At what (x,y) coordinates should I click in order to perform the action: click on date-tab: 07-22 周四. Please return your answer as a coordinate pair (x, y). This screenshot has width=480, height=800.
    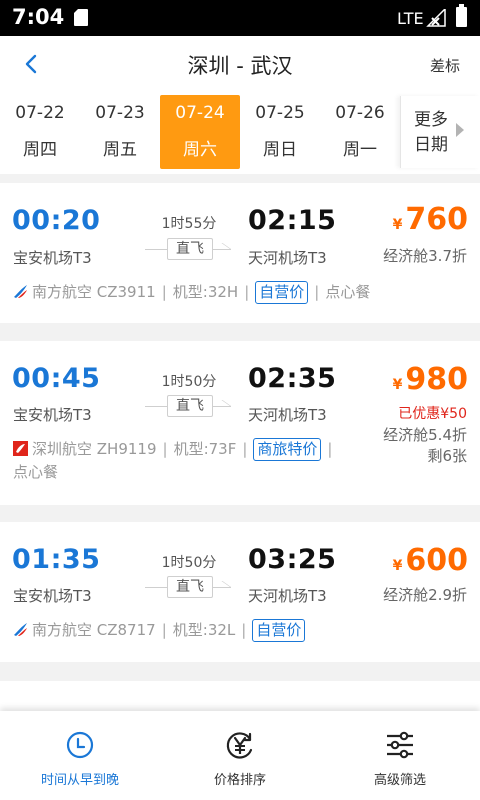
    Looking at the image, I should click on (40, 132).